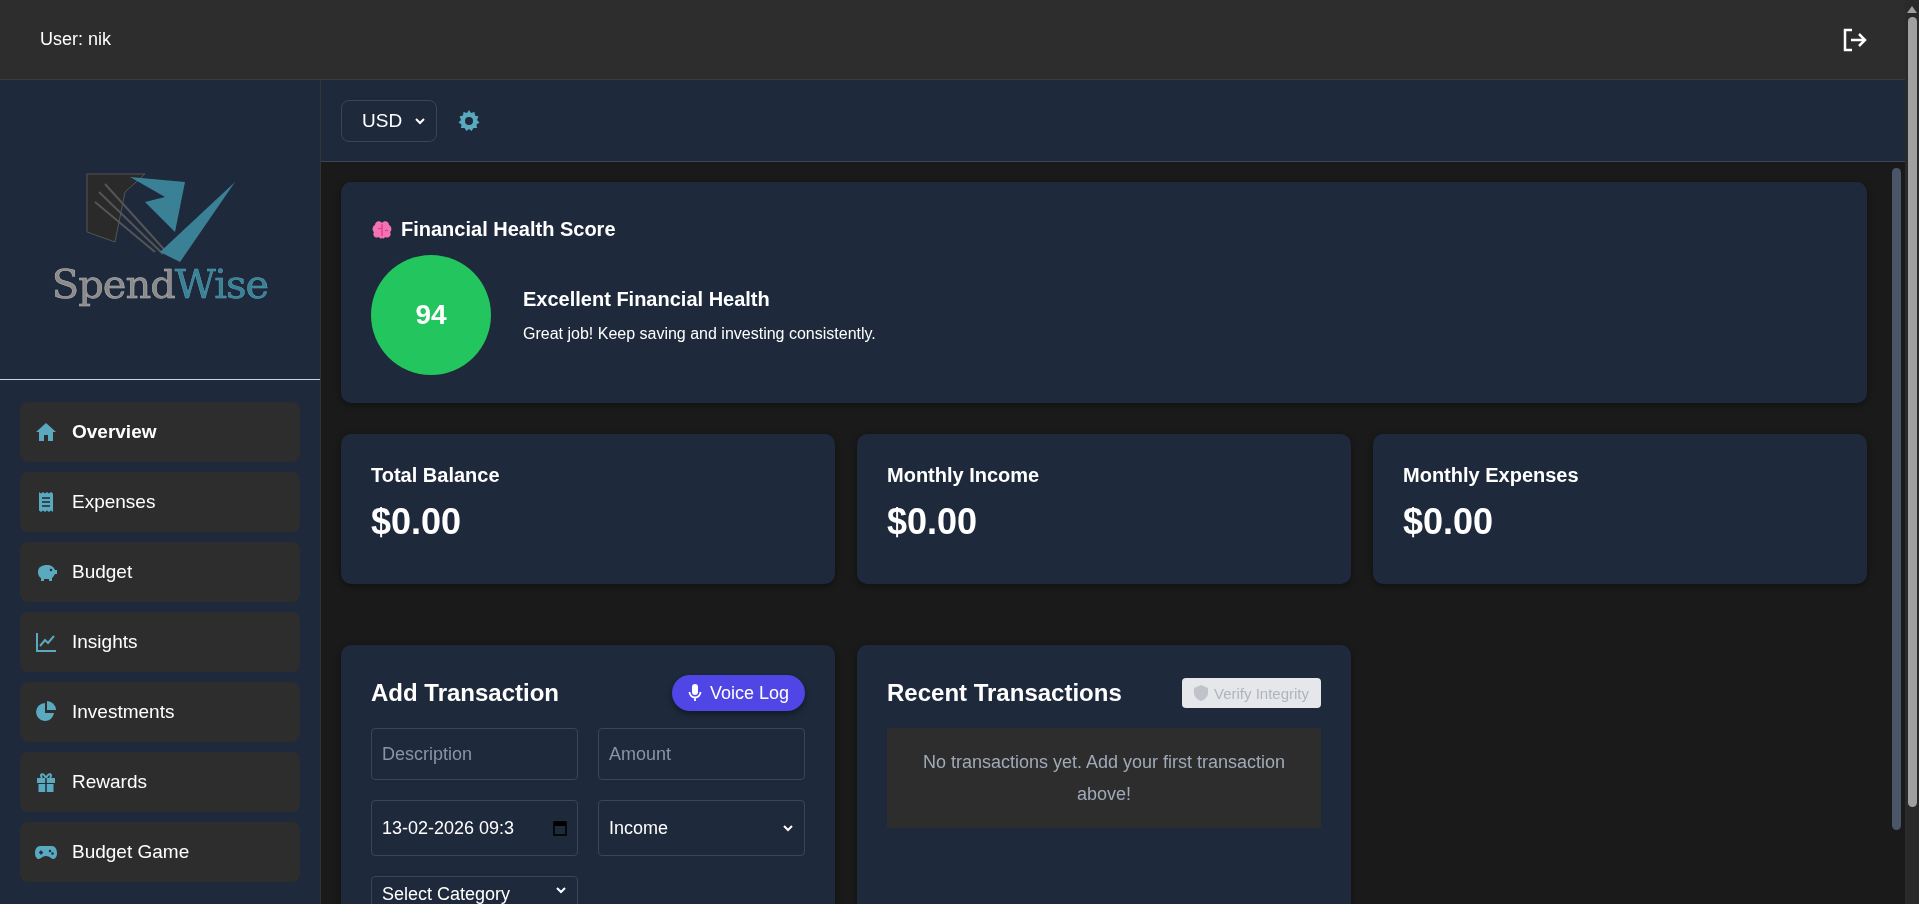  Describe the element at coordinates (647, 299) in the screenshot. I see `score-heading: Excellent Financial Health` at that location.